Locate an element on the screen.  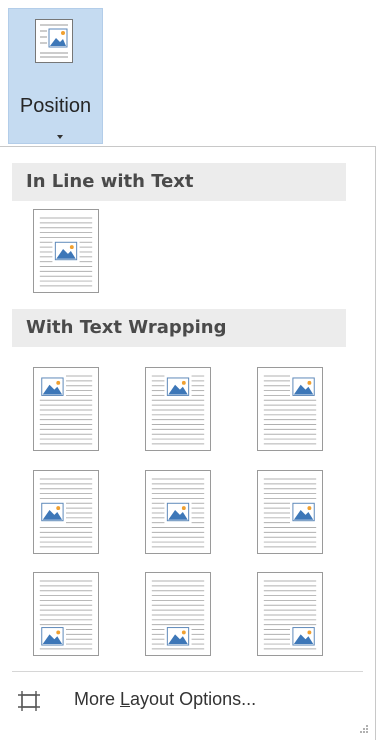
chevron-down-icon is located at coordinates (60, 137).